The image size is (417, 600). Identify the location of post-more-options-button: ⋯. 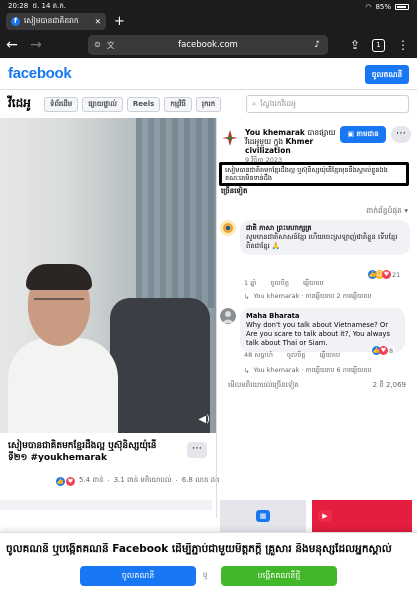
(401, 134).